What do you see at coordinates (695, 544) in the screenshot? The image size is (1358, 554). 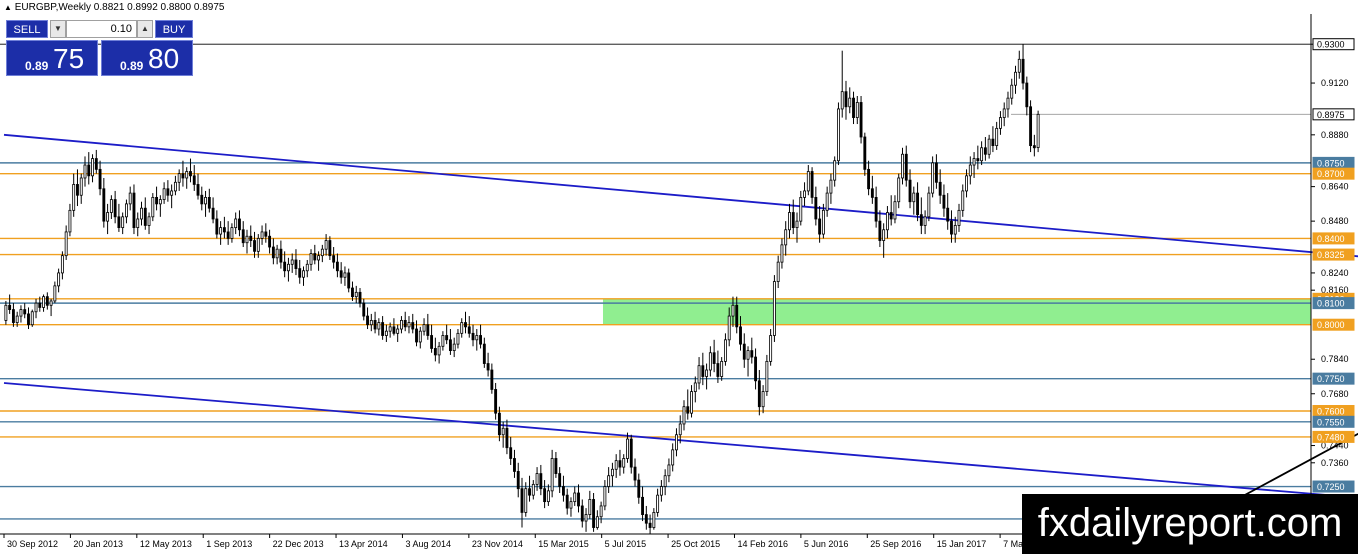 I see `x-tick-label: 25 Oct 2015` at bounding box center [695, 544].